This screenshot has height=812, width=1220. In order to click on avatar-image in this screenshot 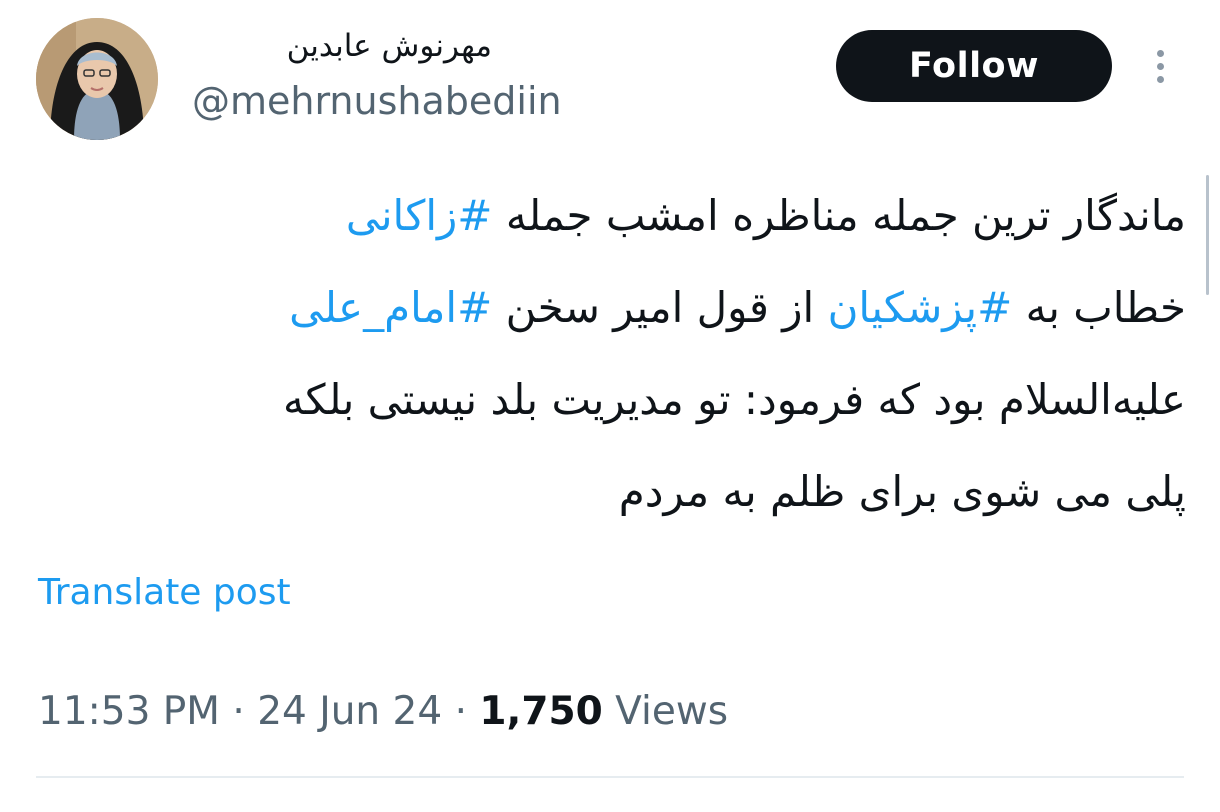, I will do `click(97, 79)`.